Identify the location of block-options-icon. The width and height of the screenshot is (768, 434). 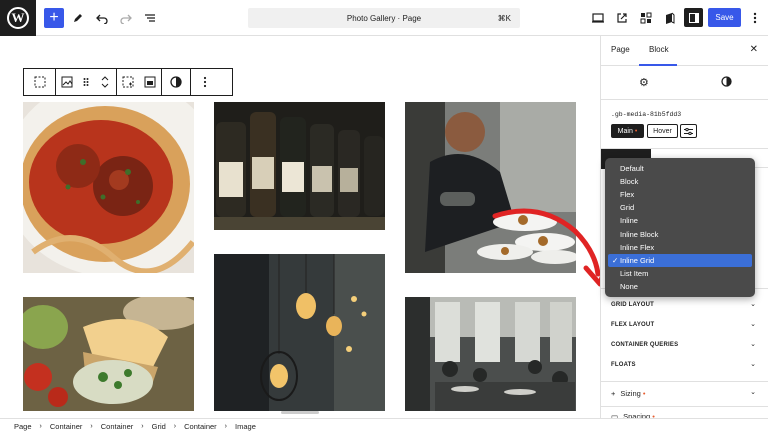
(205, 82).